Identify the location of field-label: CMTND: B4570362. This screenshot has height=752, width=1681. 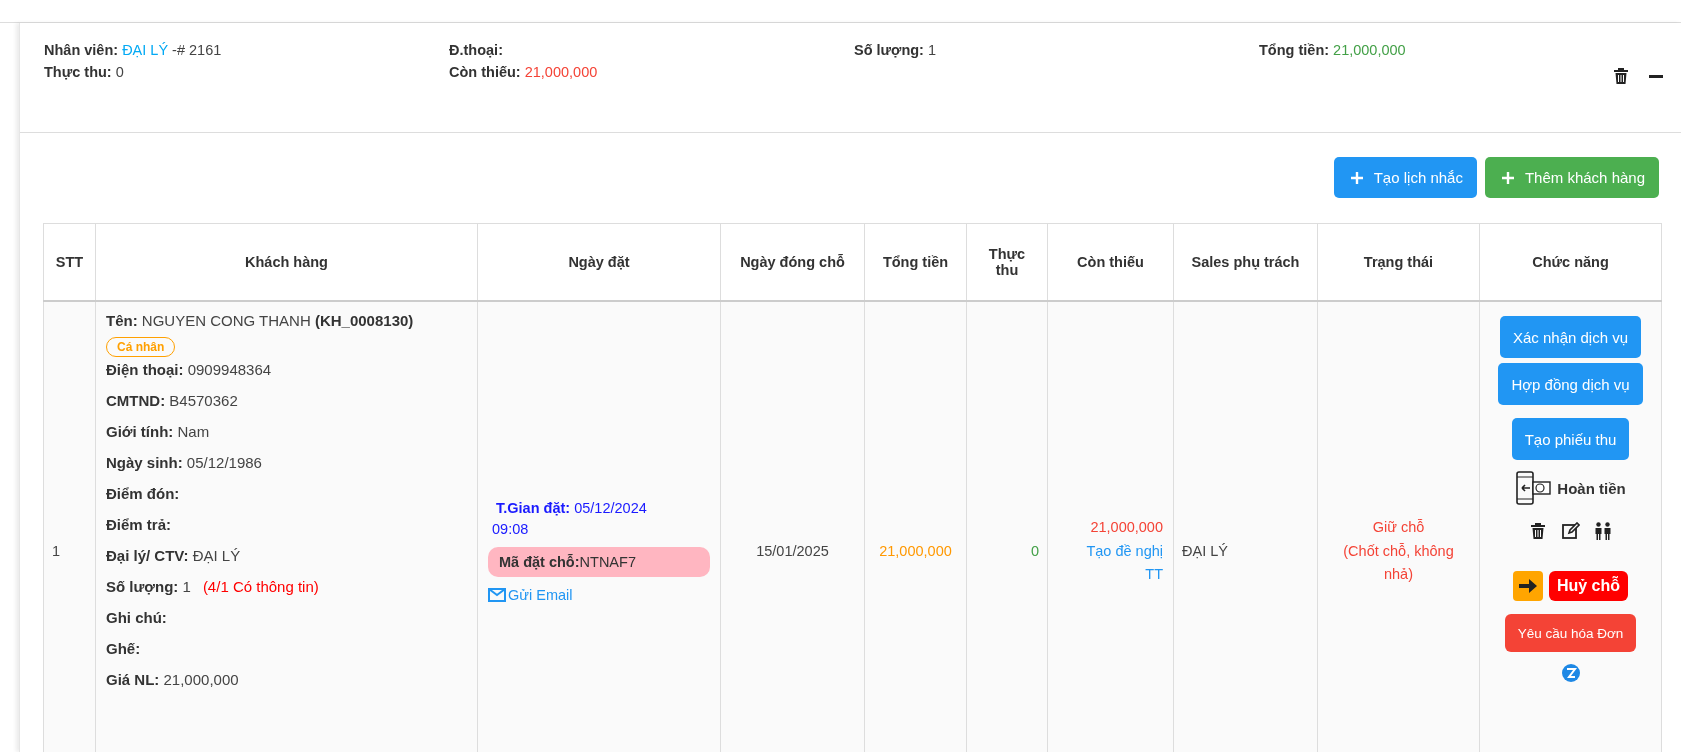
(172, 400).